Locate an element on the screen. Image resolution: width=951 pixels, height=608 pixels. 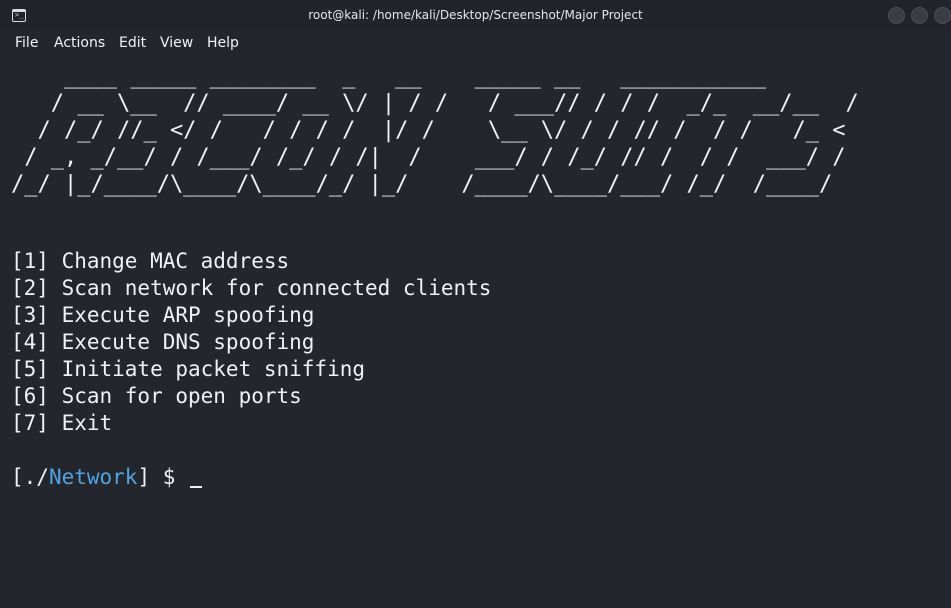
close-button is located at coordinates (942, 15).